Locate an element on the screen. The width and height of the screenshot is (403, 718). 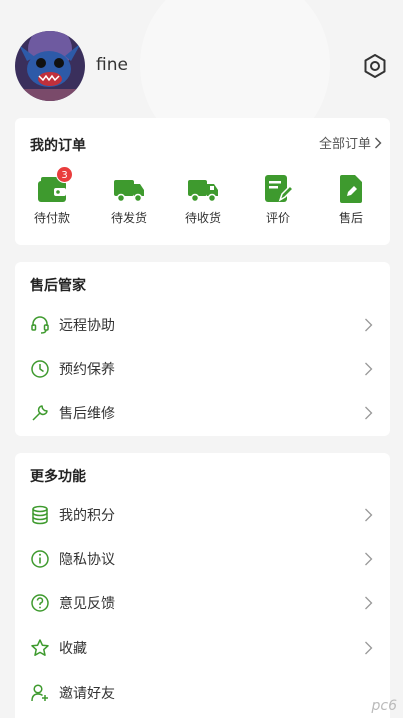
menu-item-maintenance: 预约保养 is located at coordinates (202, 369).